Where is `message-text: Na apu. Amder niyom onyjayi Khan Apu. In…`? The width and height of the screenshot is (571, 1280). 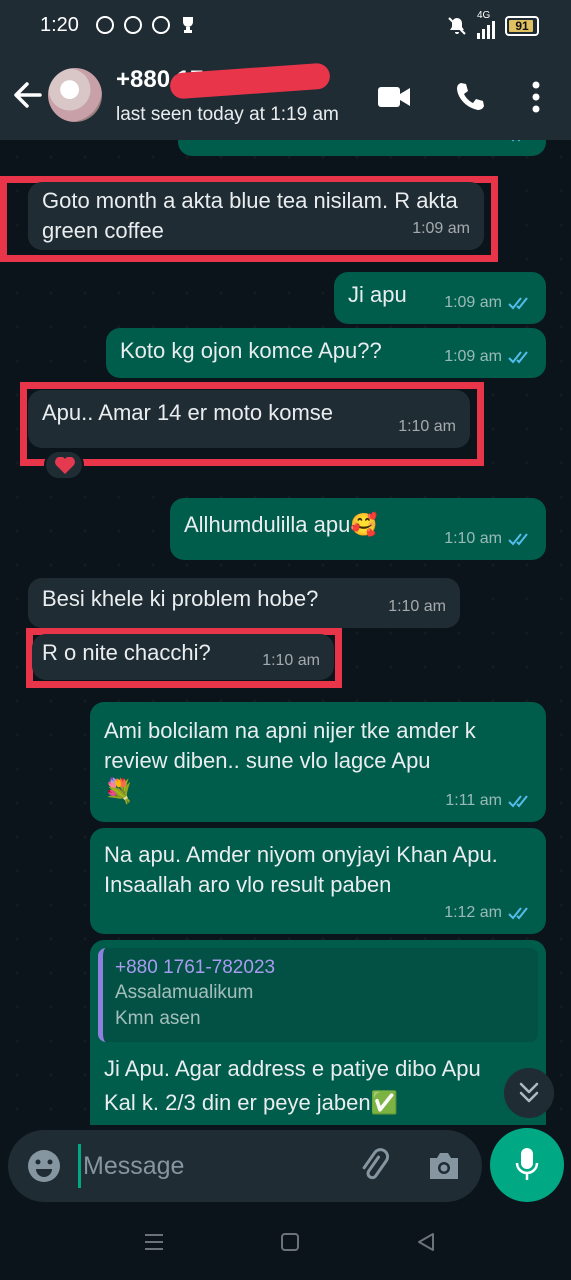
message-text: Na apu. Amder niyom onyjayi Khan Apu. In… is located at coordinates (301, 869).